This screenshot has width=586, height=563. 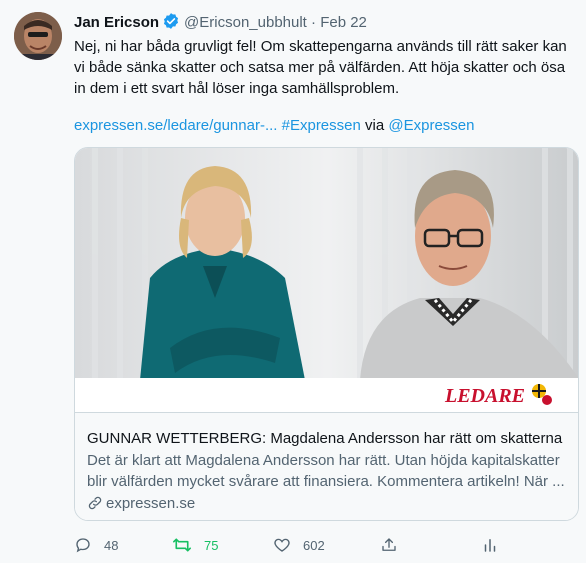 I want to click on card-domain-text: expressen.se, so click(x=151, y=503).